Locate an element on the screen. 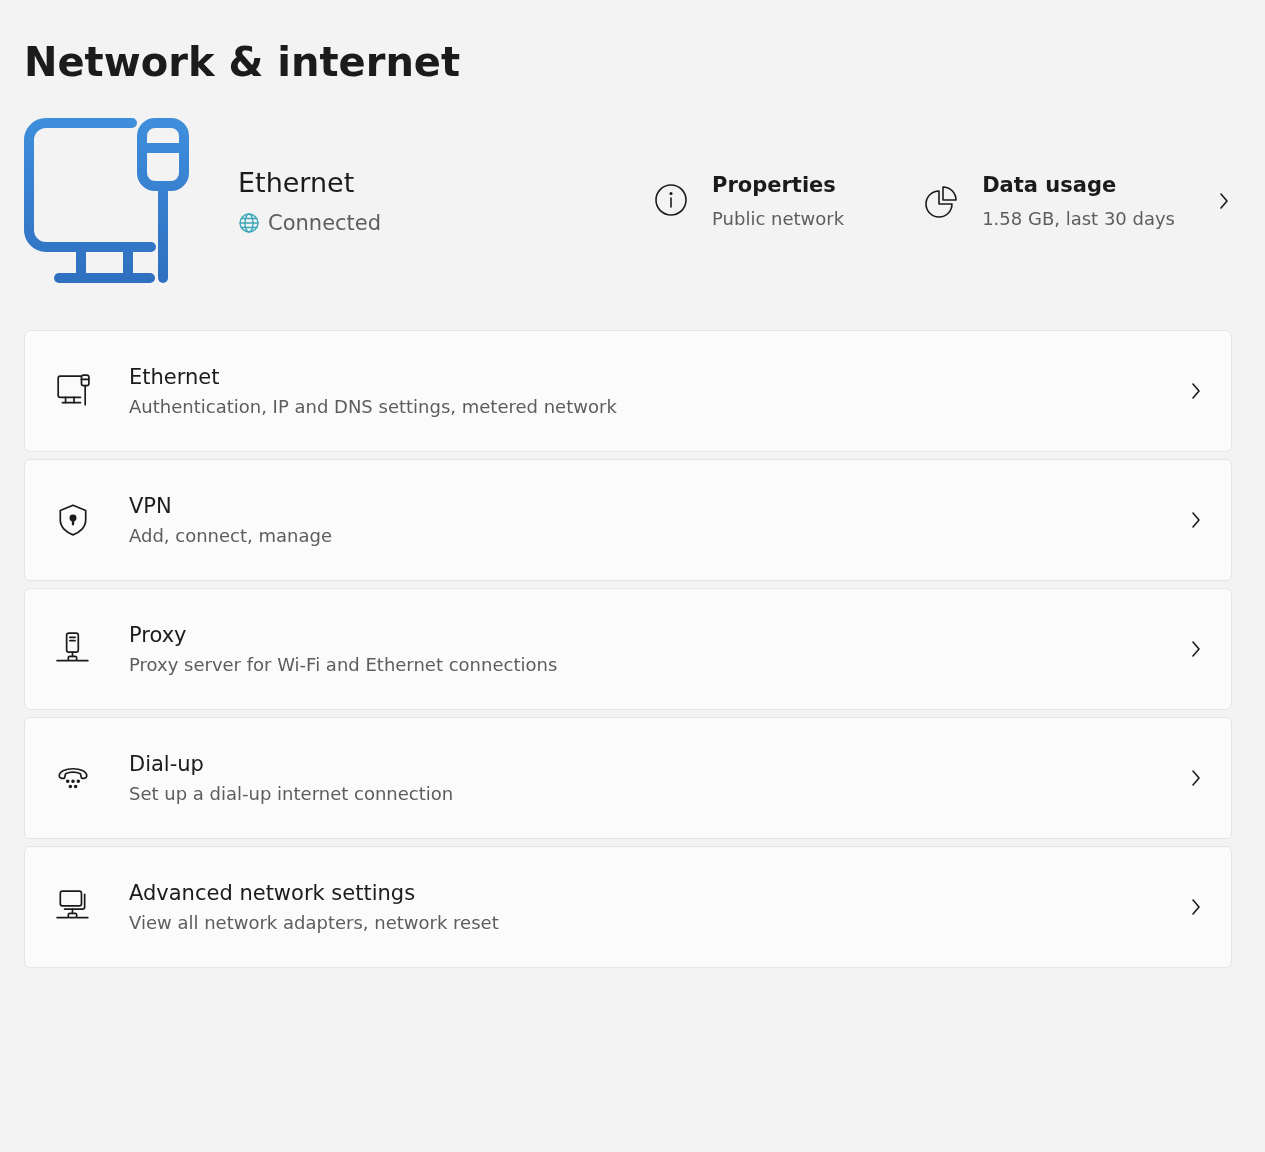 This screenshot has width=1265, height=1152. settings-row: Advanced network settings View all network adapters, network reset is located at coordinates (628, 907).